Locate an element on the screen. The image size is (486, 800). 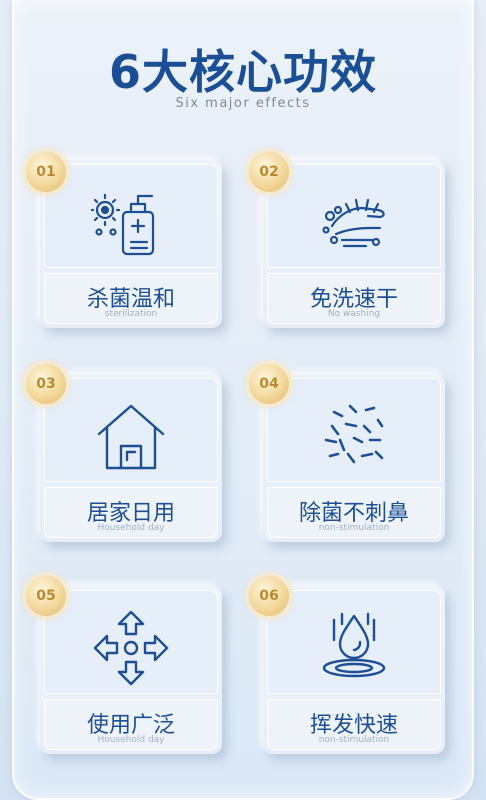
card-label-area: 杀菌温和 sterilization is located at coordinates (131, 298).